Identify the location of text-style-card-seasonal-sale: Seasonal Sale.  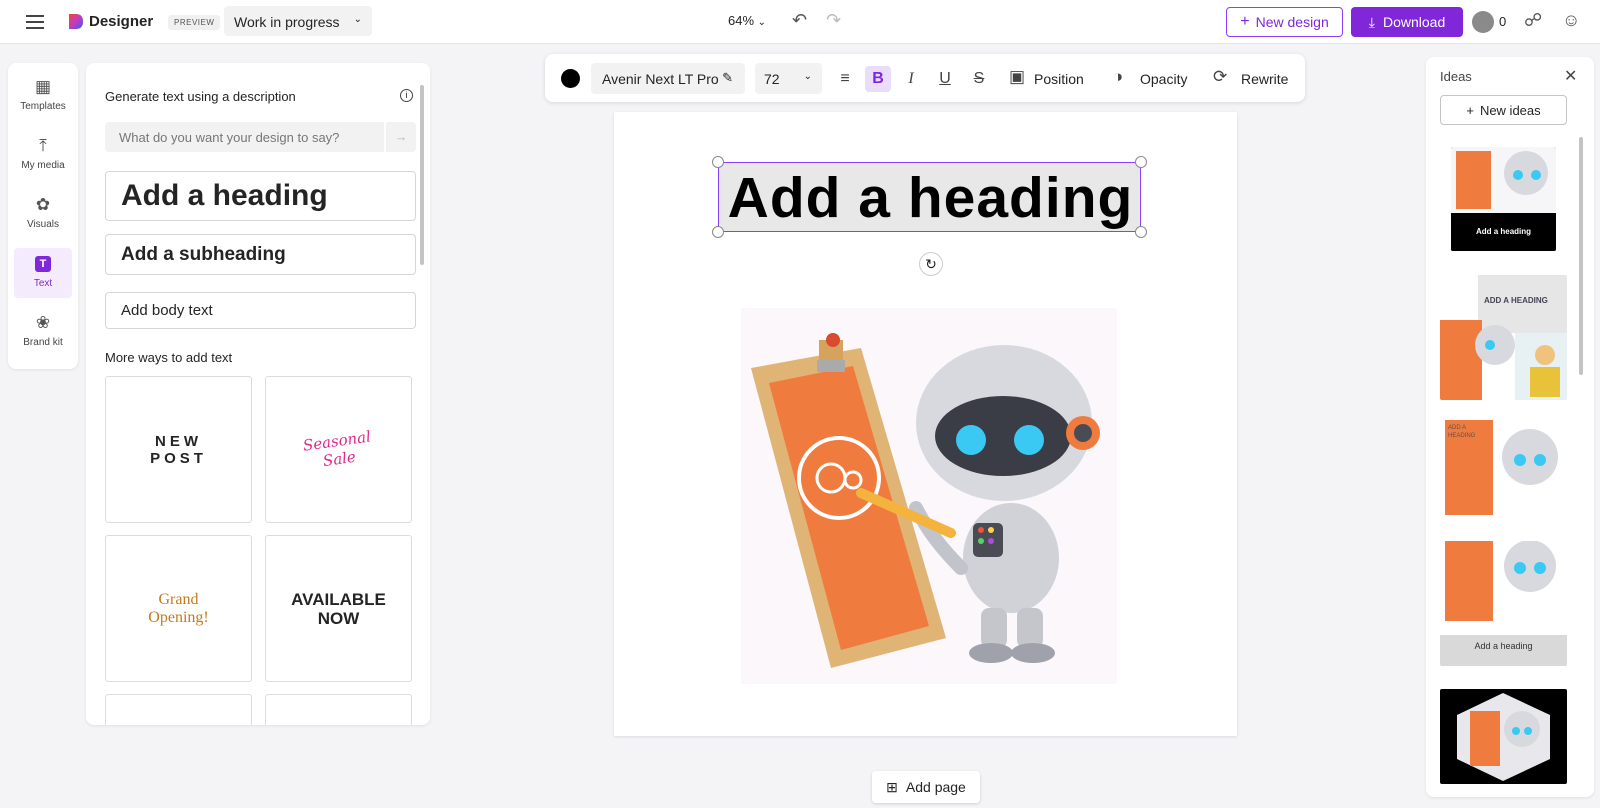
(338, 449).